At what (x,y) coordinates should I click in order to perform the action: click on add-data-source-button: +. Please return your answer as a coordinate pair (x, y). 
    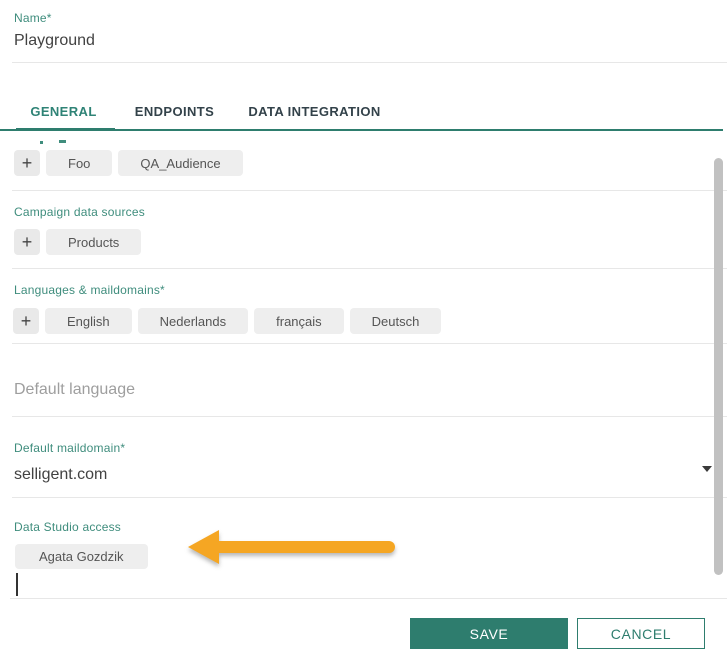
    Looking at the image, I should click on (27, 242).